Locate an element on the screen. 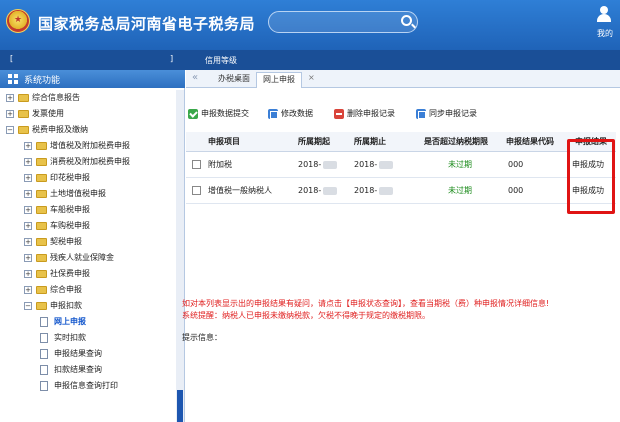 The image size is (620, 422). sidebar-item: − 税费申报及缴纳 is located at coordinates (88, 130).